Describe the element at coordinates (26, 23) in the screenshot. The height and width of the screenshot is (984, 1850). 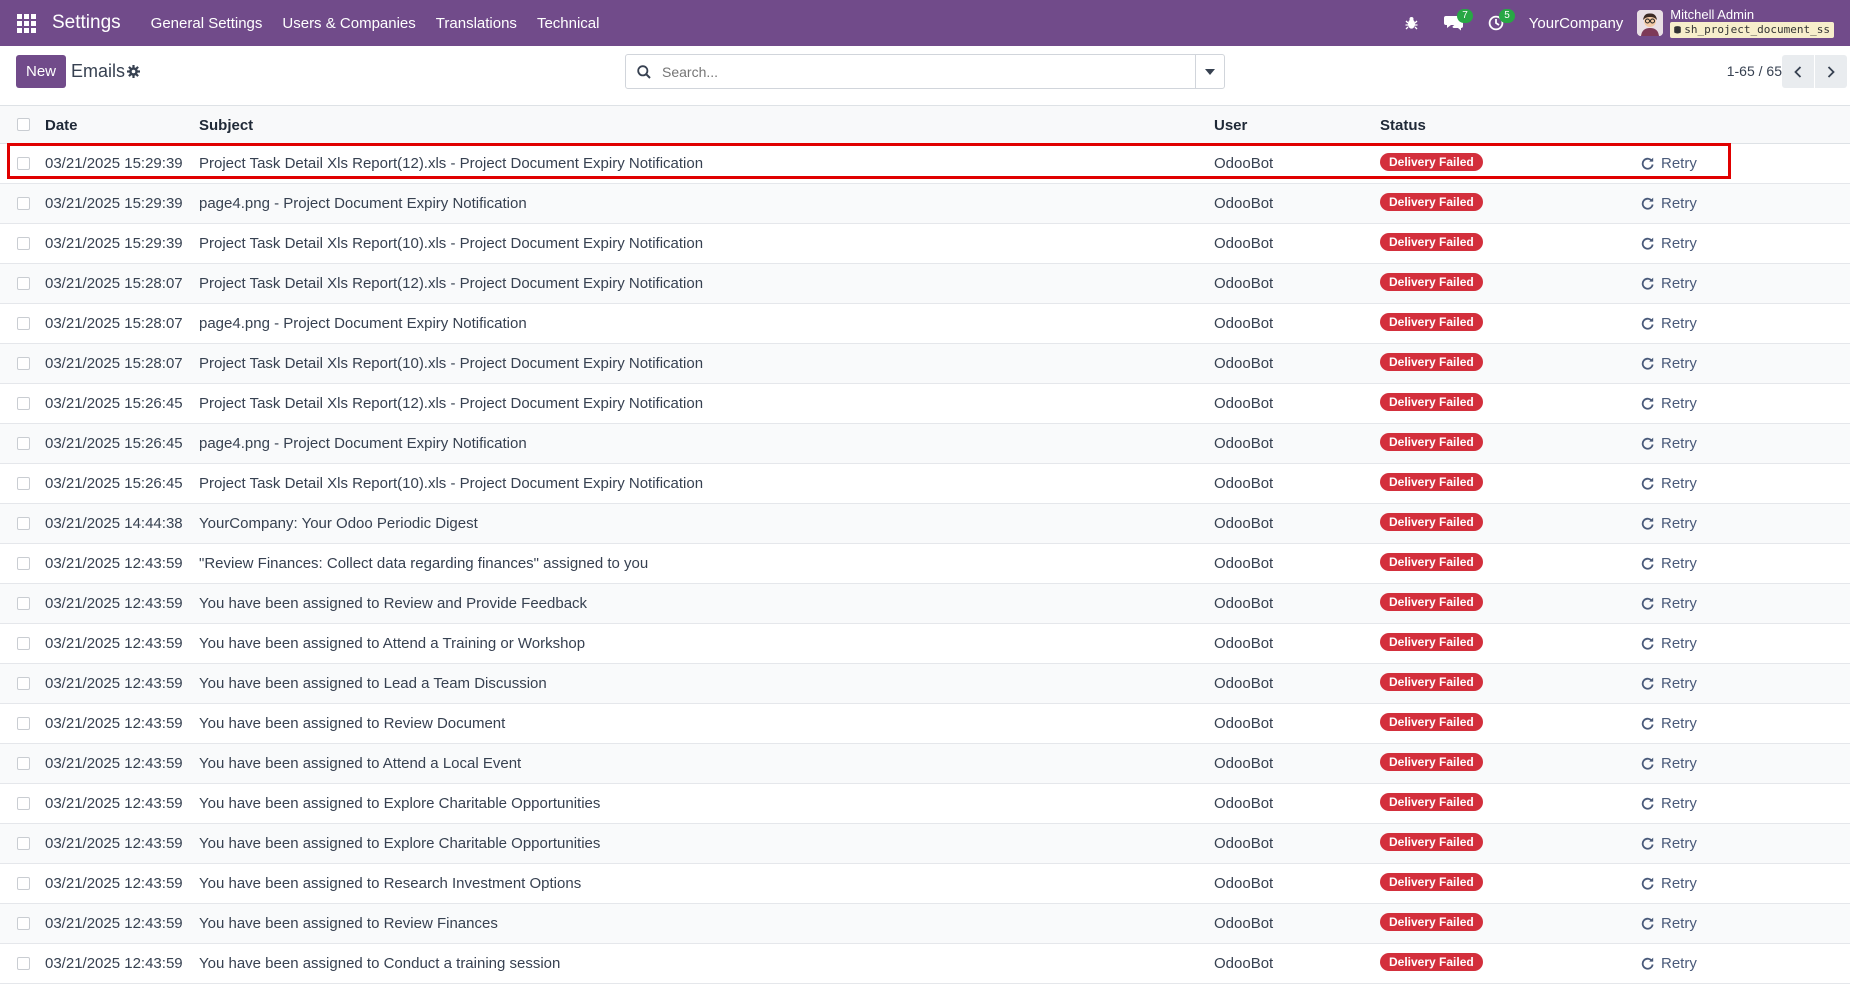
I see `apps-menu-icon` at that location.